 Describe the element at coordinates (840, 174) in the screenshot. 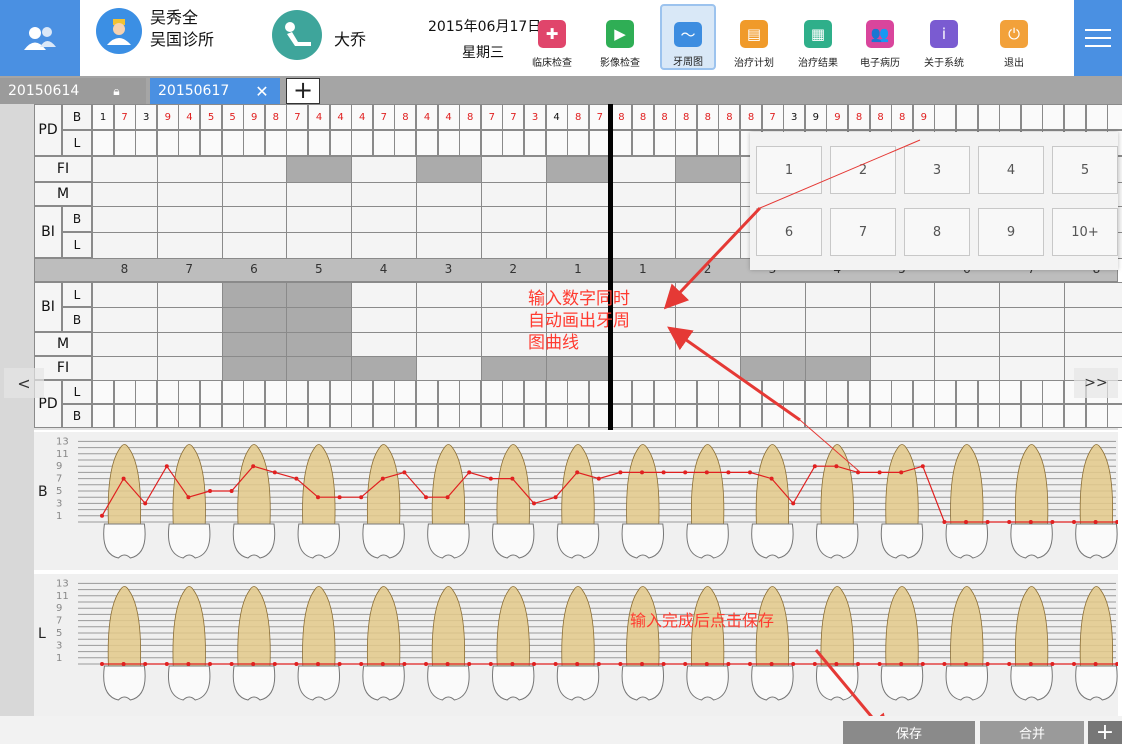

I see `leader-to-key` at that location.